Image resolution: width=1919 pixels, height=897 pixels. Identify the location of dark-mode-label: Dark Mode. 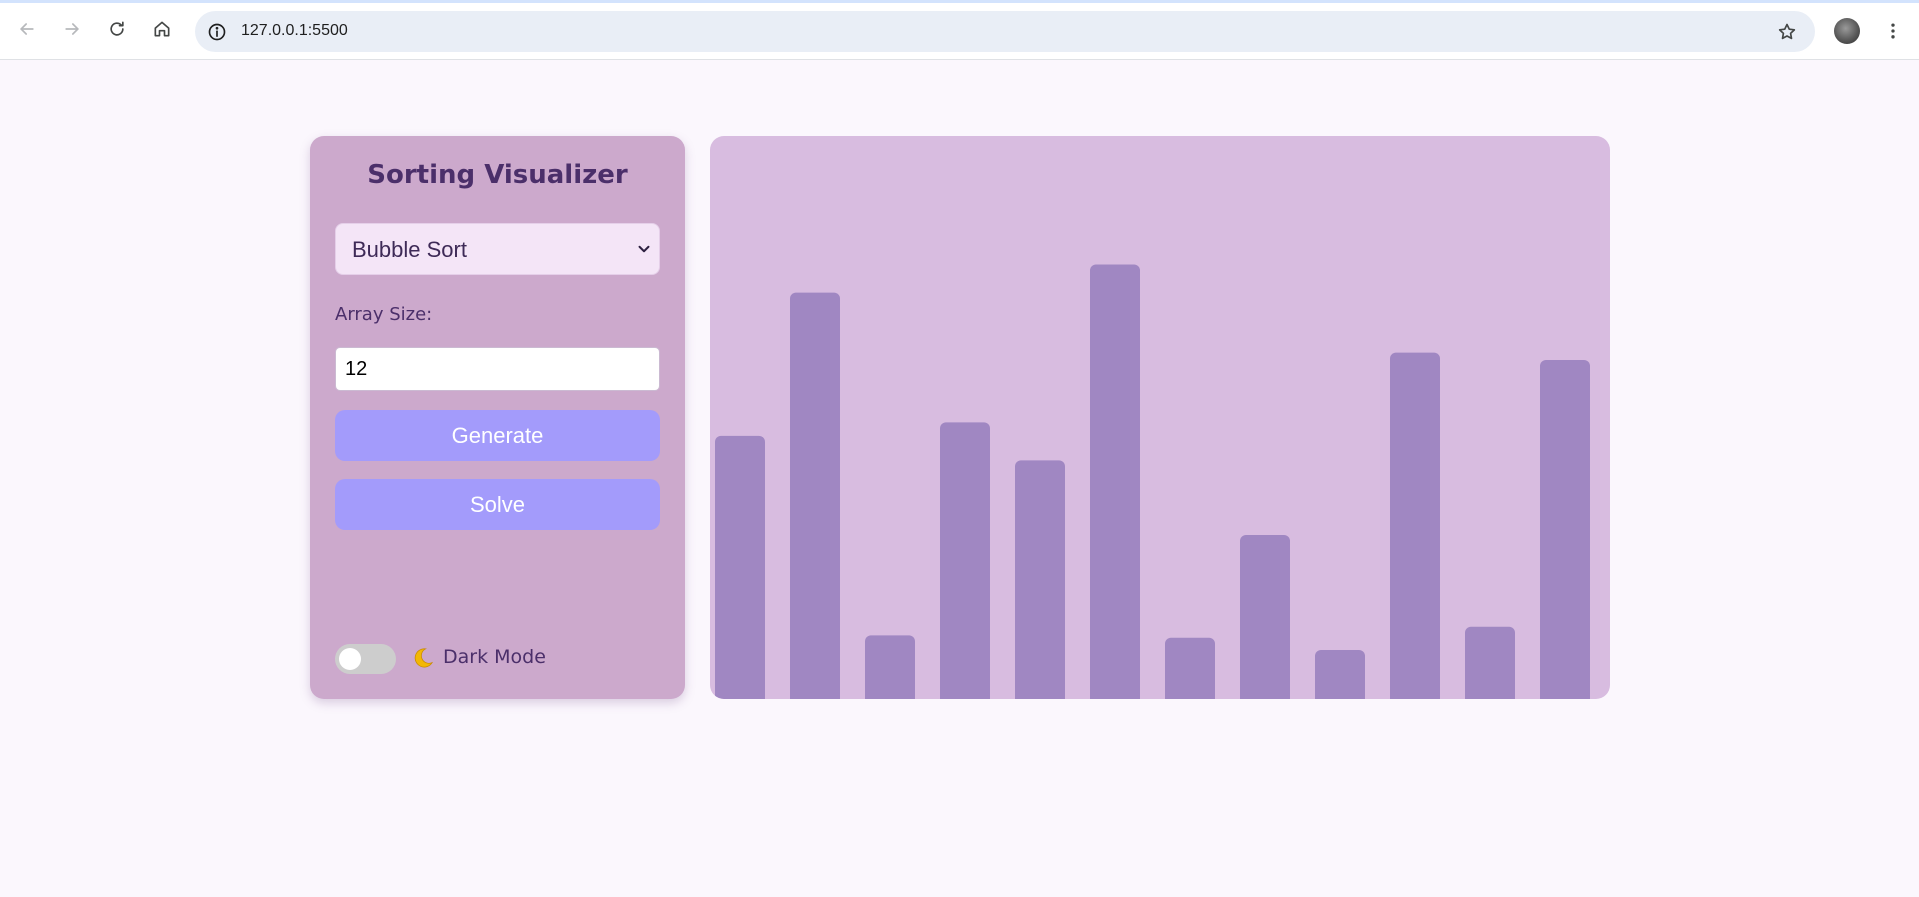
(494, 657).